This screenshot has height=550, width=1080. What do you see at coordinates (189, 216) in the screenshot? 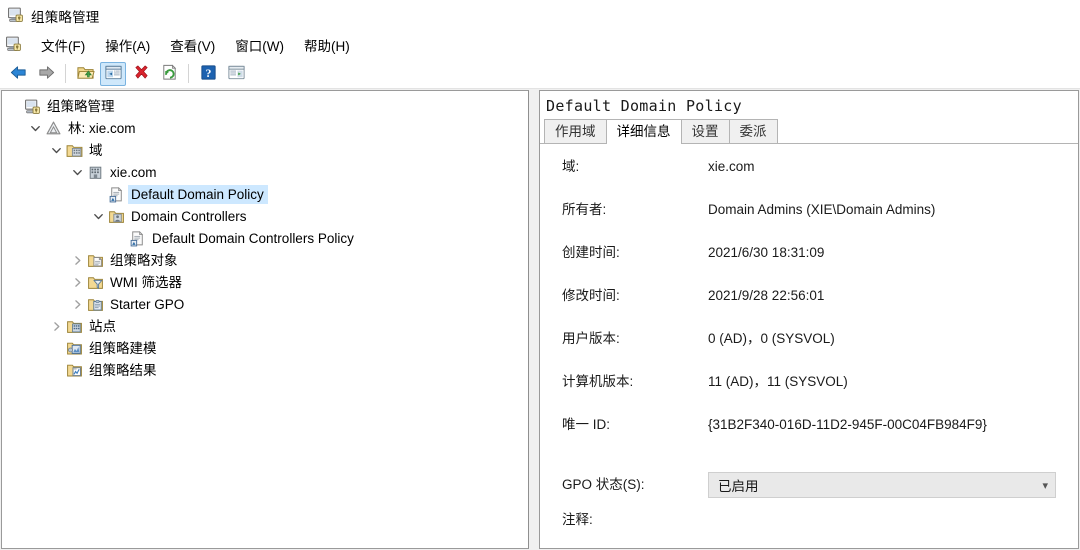
I see `tree-item-label: Domain Controllers` at bounding box center [189, 216].